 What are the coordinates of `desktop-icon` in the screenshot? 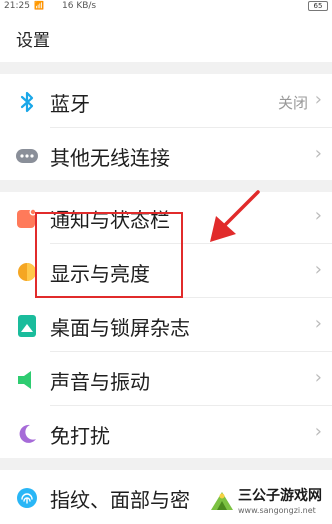 It's located at (27, 326).